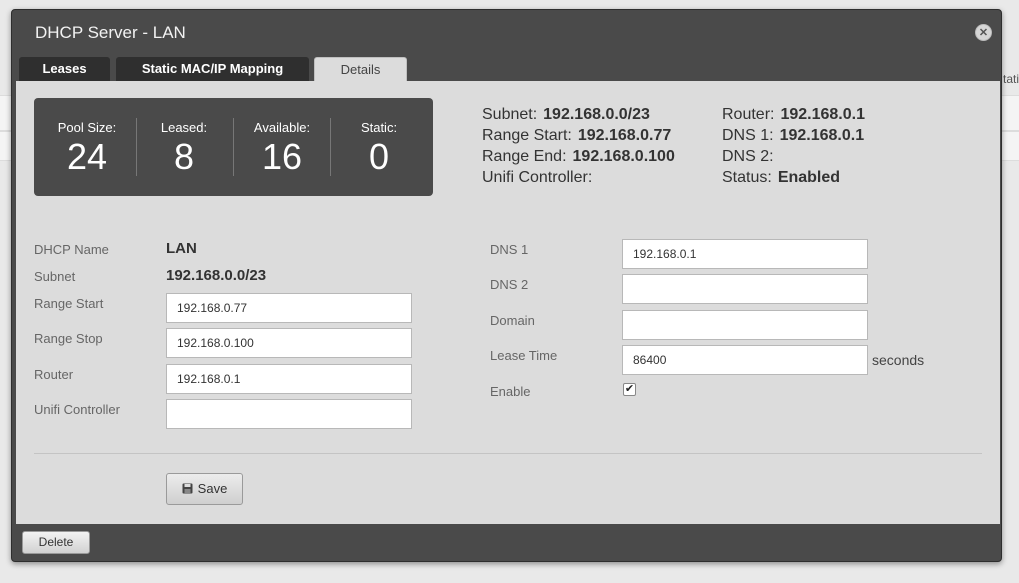  I want to click on save-button: Save, so click(204, 489).